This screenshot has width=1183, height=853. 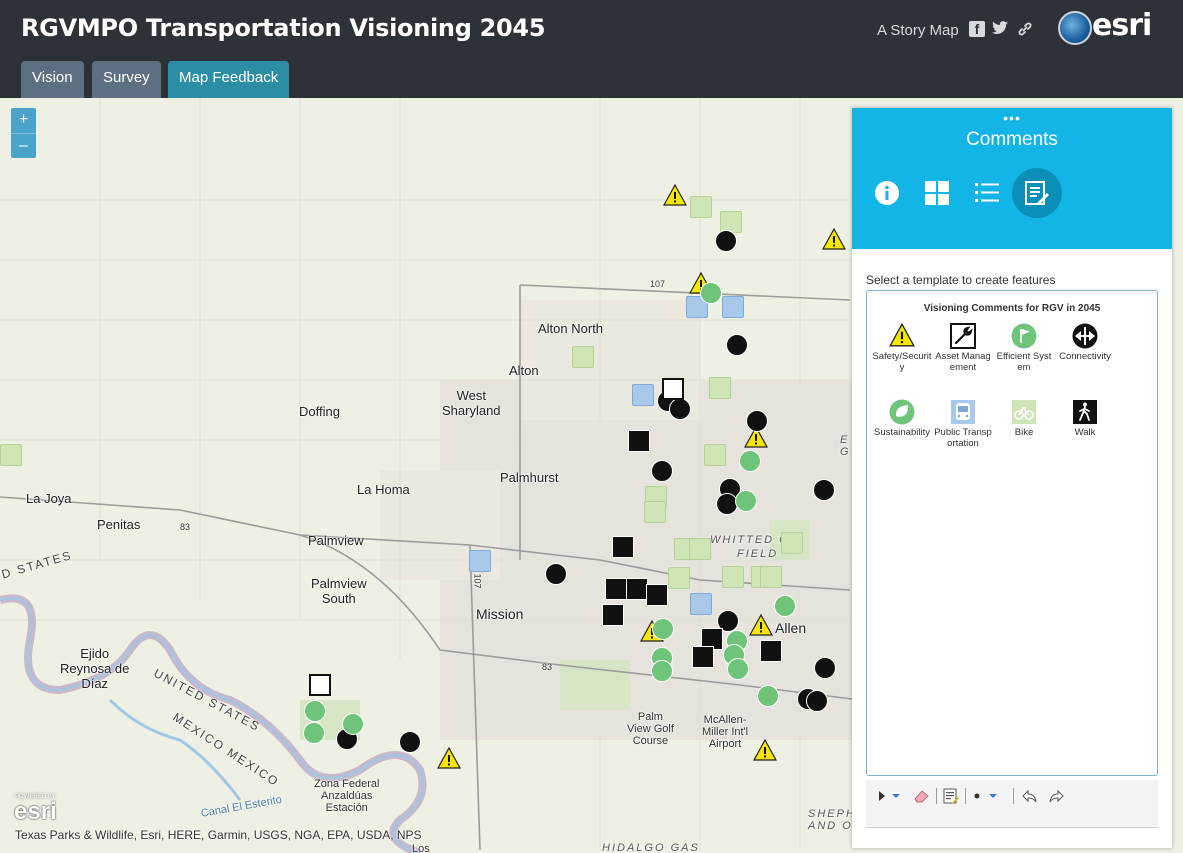 I want to click on place-label: Los, so click(x=421, y=848).